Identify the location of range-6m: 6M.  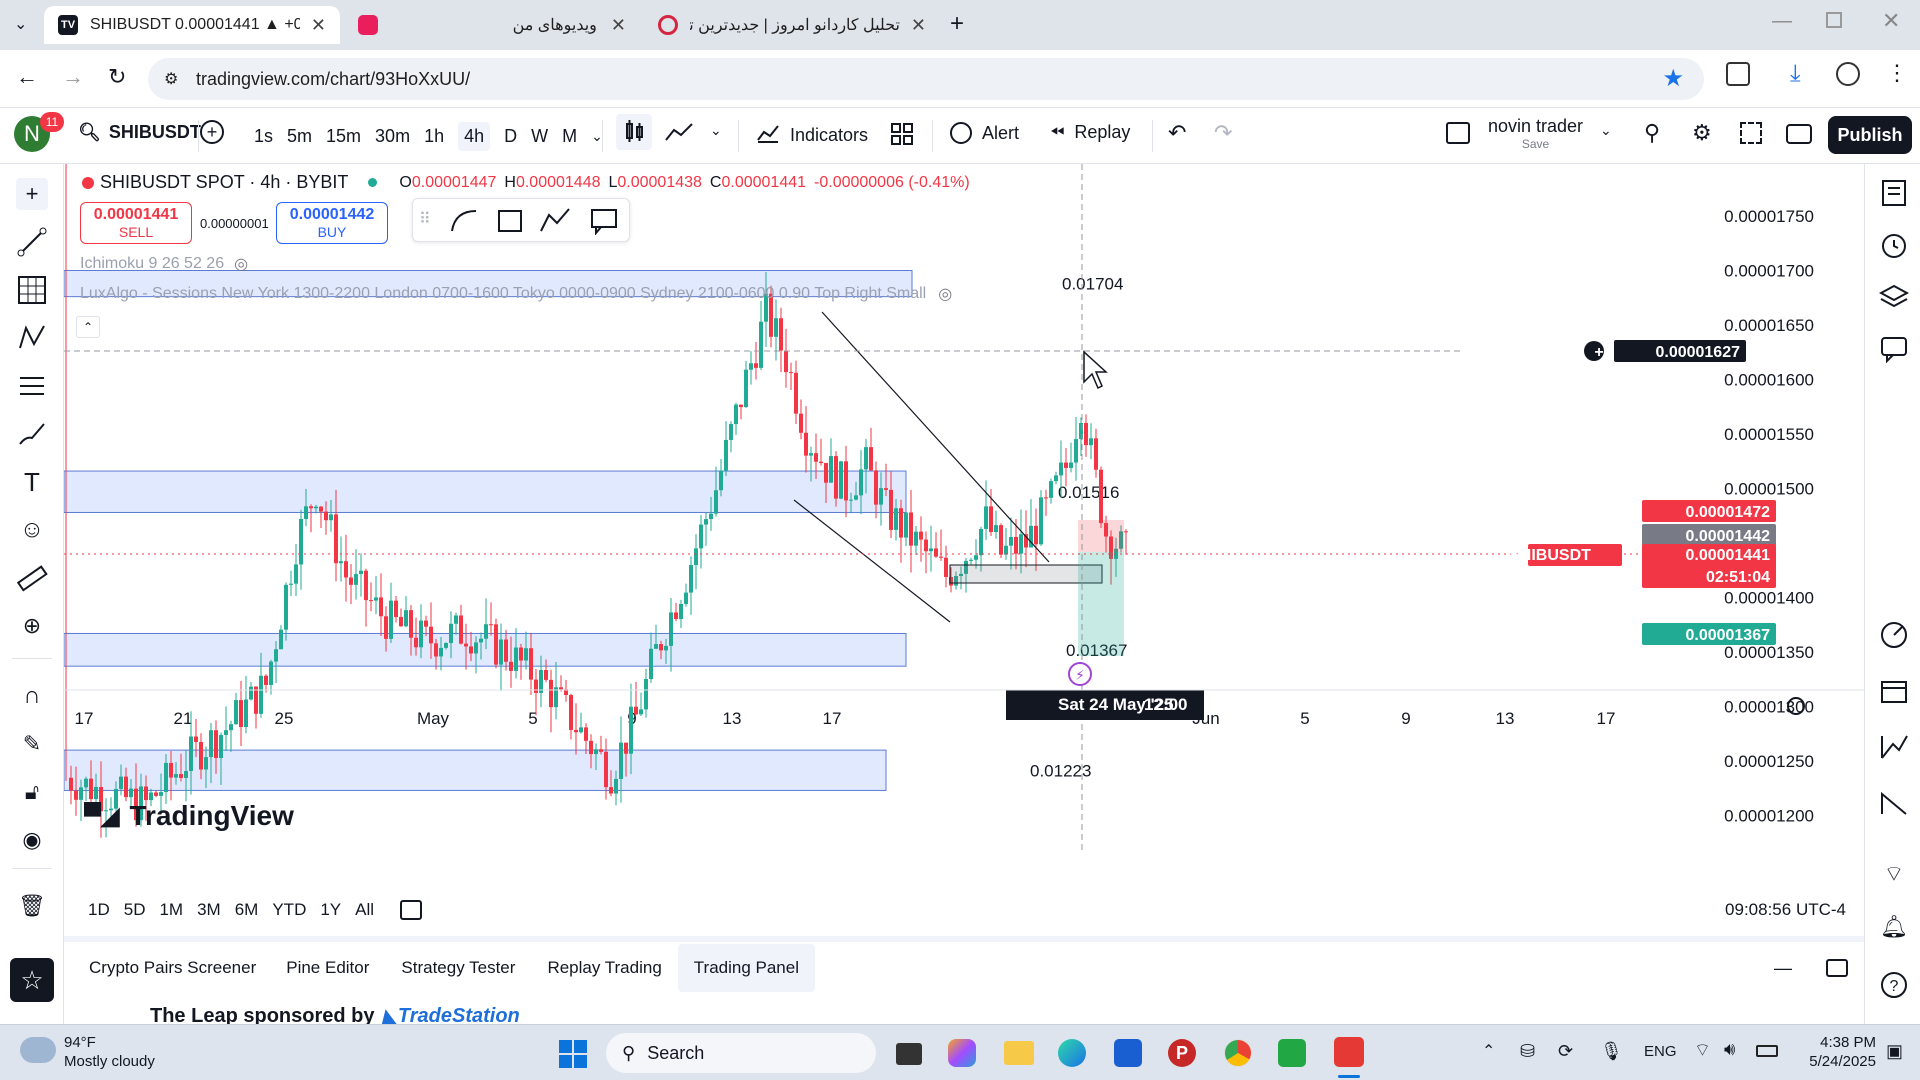
(247, 910).